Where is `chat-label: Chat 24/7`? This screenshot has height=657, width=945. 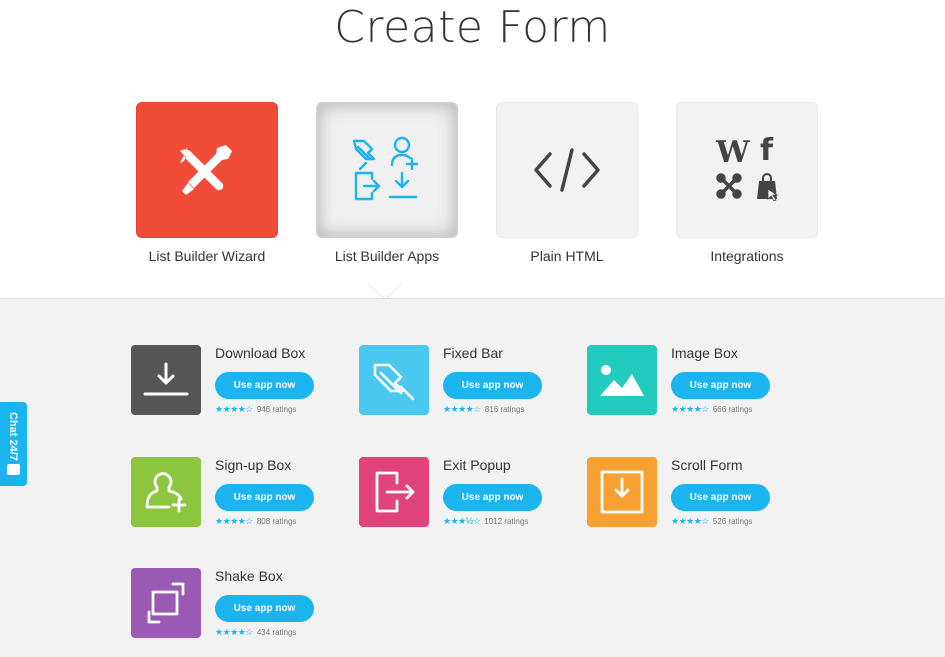 chat-label: Chat 24/7 is located at coordinates (13, 436).